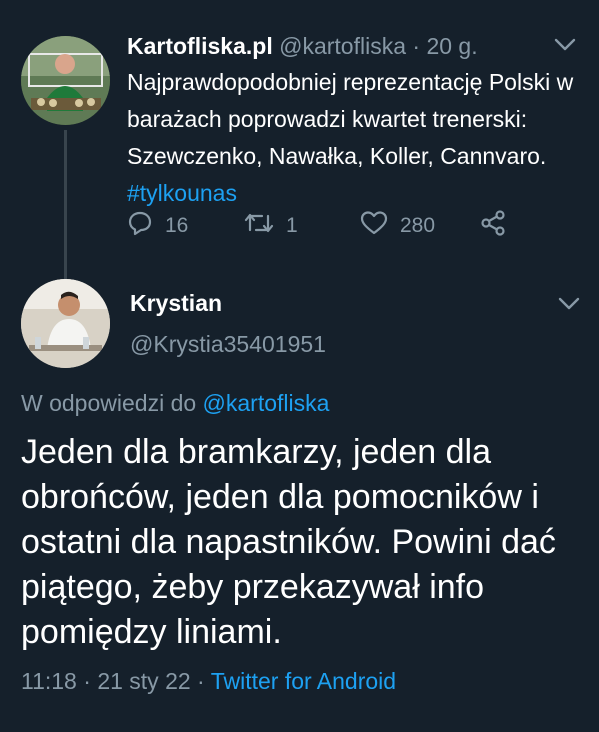  Describe the element at coordinates (303, 681) in the screenshot. I see `tweet2-source-link: Twitter for Android` at that location.